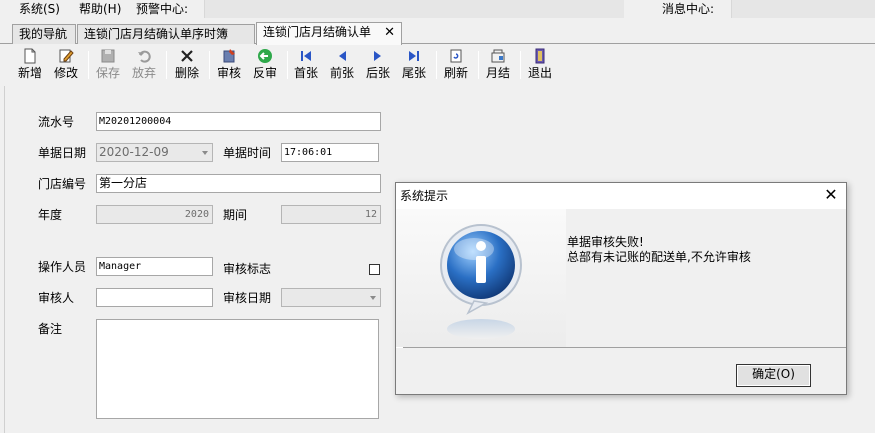  What do you see at coordinates (414, 65) in the screenshot?
I see `last-button: 尾张` at bounding box center [414, 65].